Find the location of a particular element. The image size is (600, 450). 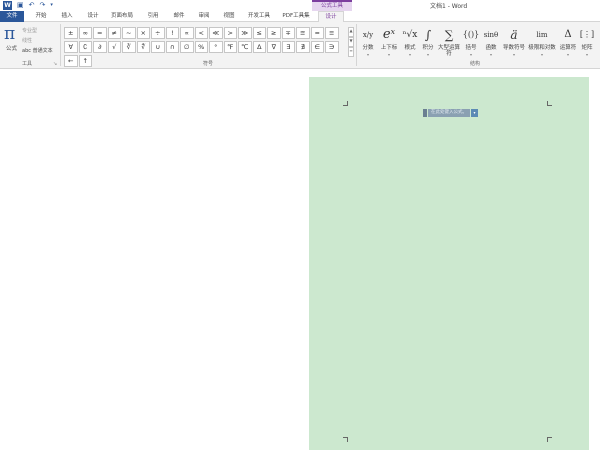

matrix-button: [⋮] 矩阵 ▾ is located at coordinates (587, 41).